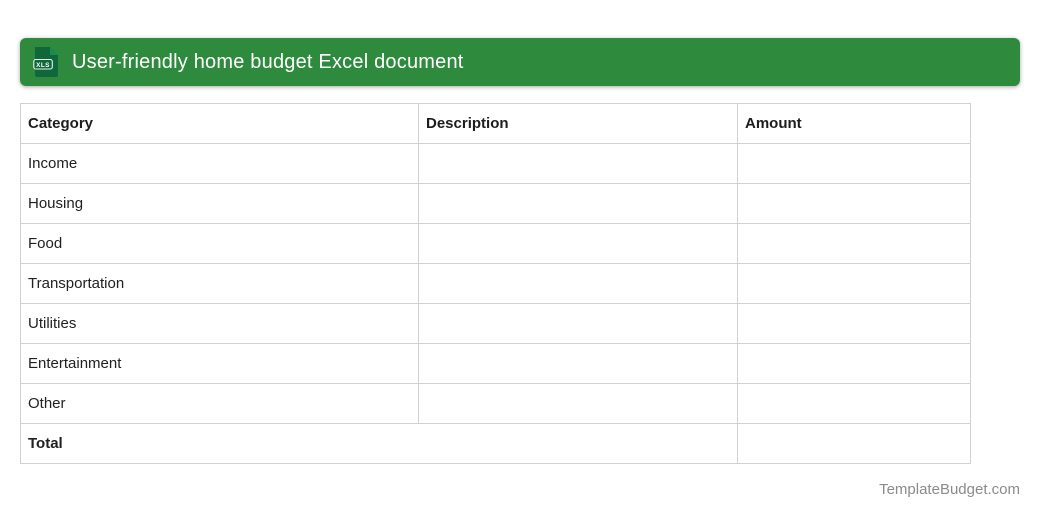 The image size is (1040, 520). What do you see at coordinates (219, 363) in the screenshot?
I see `category-cell: Entertainment` at bounding box center [219, 363].